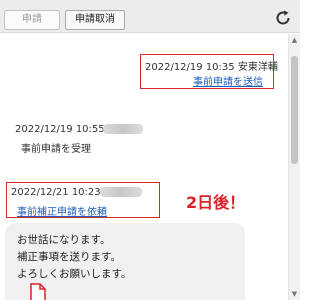  Describe the element at coordinates (62, 210) in the screenshot. I see `message-link: 事前補正申請を依頼` at that location.